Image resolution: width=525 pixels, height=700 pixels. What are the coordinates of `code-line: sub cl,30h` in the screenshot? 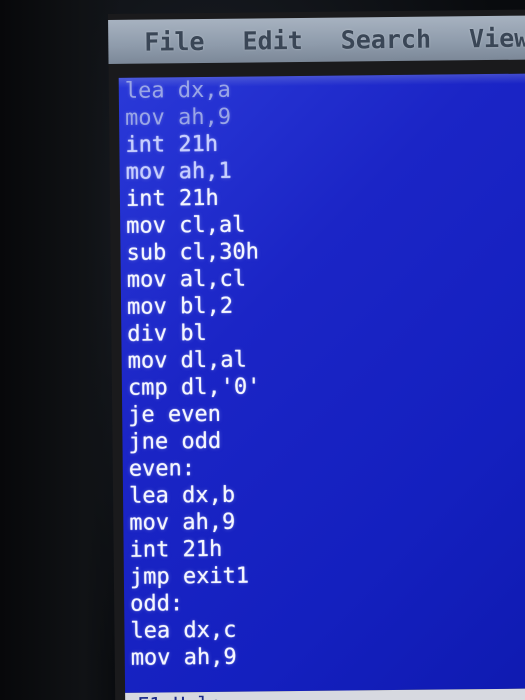 It's located at (193, 252).